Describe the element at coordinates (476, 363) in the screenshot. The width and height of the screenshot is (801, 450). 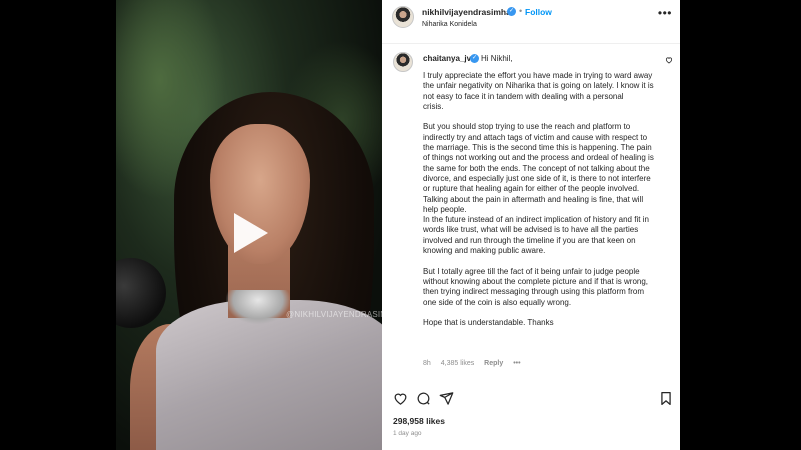
I see `comment-meta: 8h 4,385 likes Reply •••` at that location.